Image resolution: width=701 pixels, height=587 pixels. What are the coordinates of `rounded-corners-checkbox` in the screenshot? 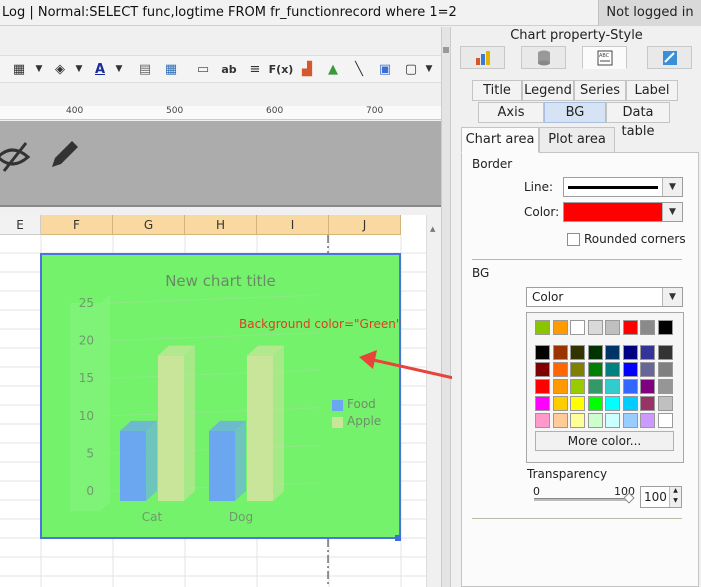 It's located at (573, 239).